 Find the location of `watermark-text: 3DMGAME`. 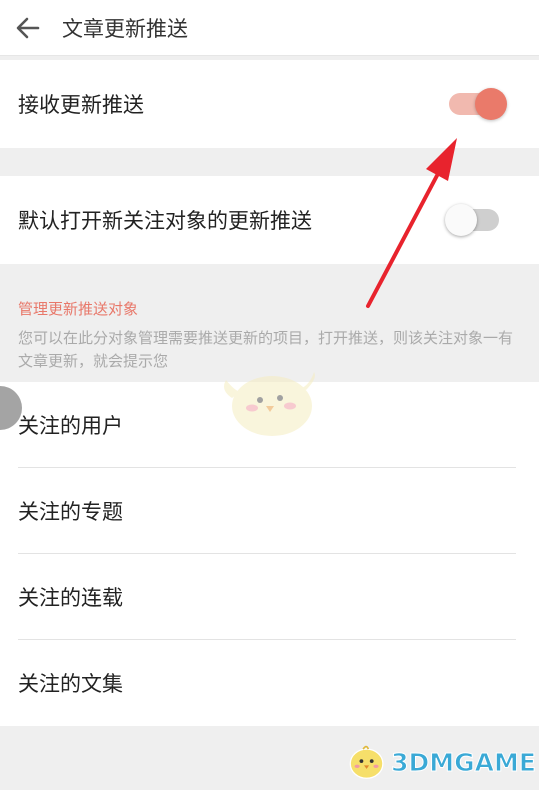

watermark-text: 3DMGAME is located at coordinates (464, 762).